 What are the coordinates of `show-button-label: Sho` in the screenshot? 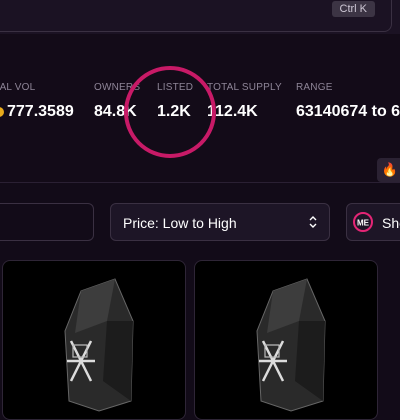 It's located at (391, 223).